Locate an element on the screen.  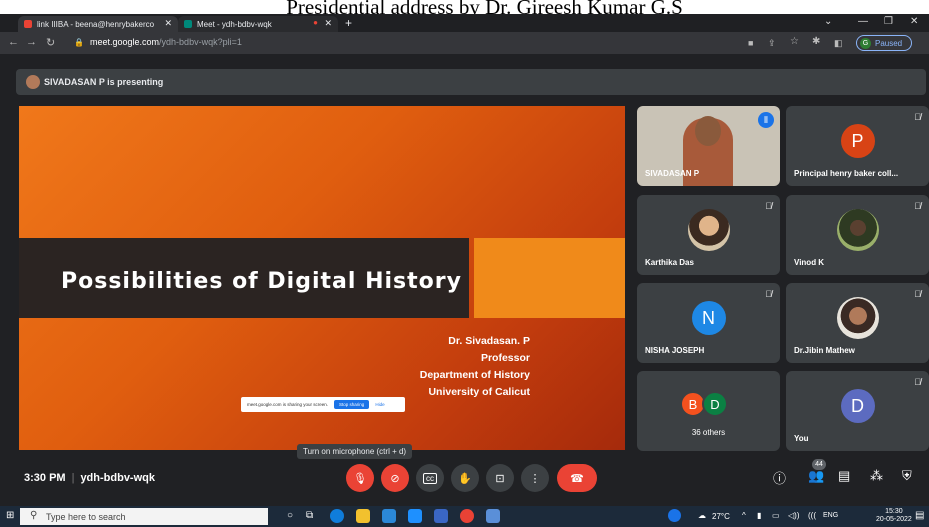
chat-icon: ▤ is located at coordinates (844, 476).